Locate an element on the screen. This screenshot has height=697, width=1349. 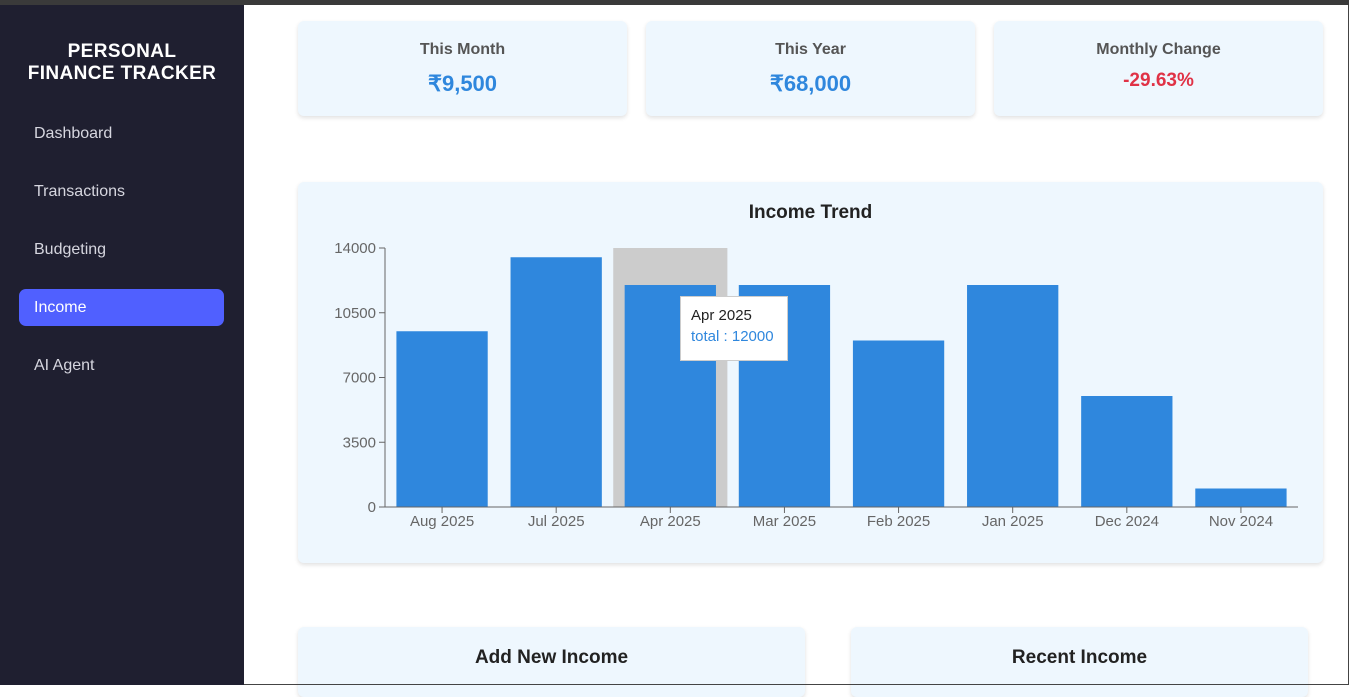
x-tick-label: Aug 2025 is located at coordinates (442, 521).